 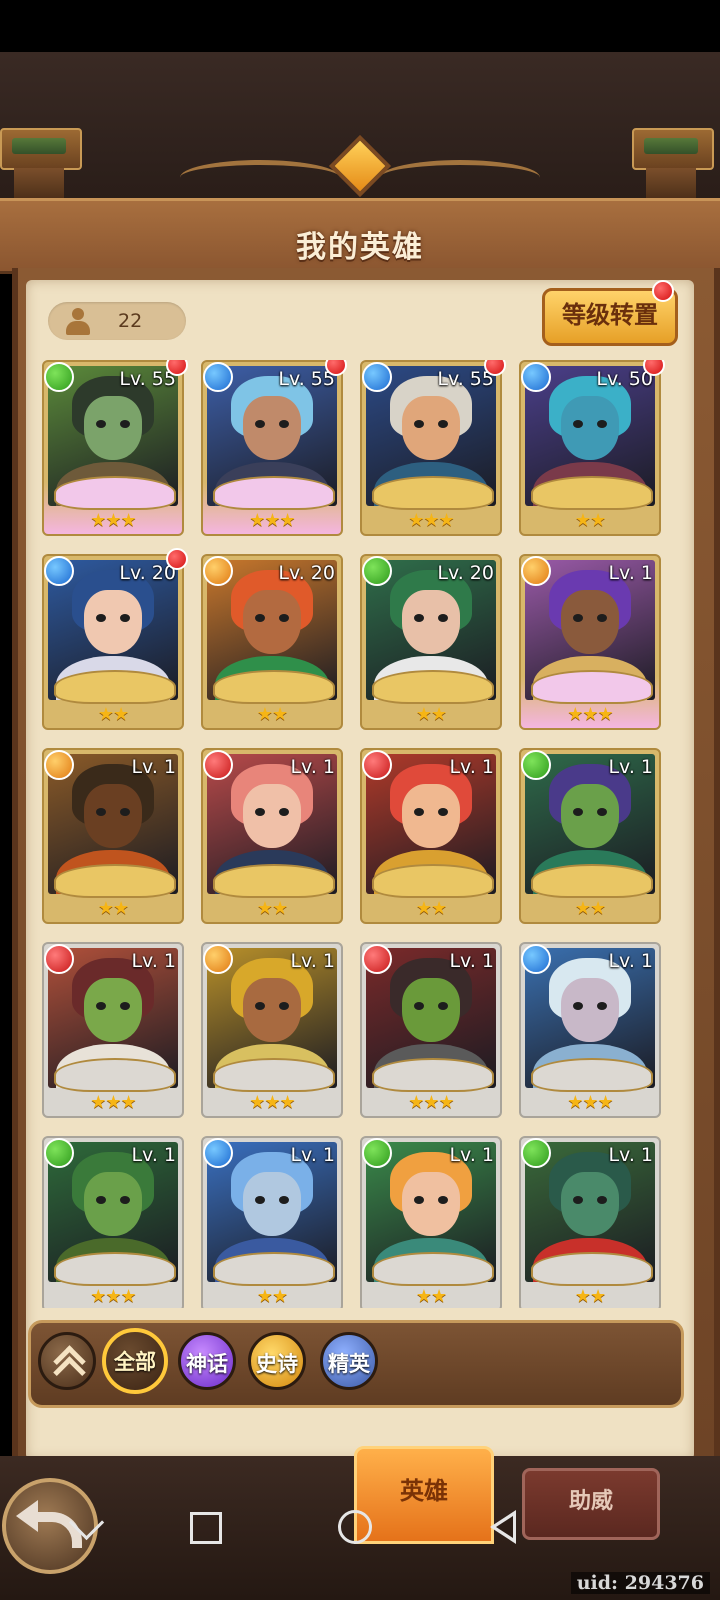 I want to click on status-area, so click(x=360, y=26).